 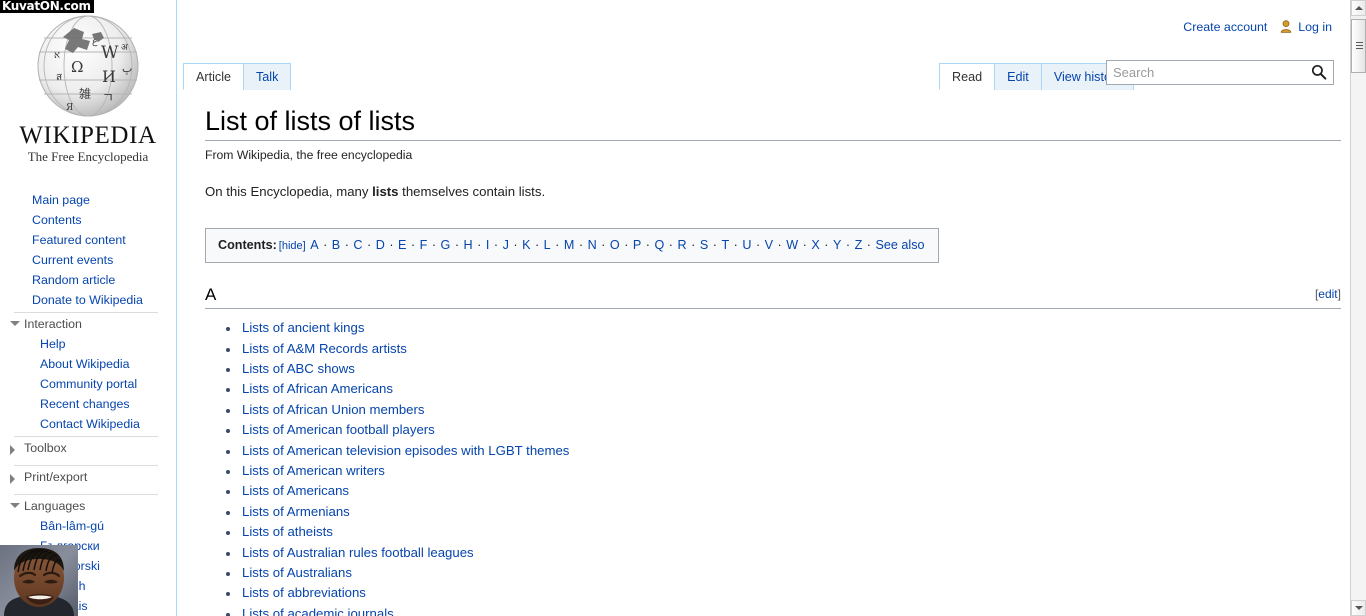 What do you see at coordinates (547, 245) in the screenshot?
I see `contents-link-l: L` at bounding box center [547, 245].